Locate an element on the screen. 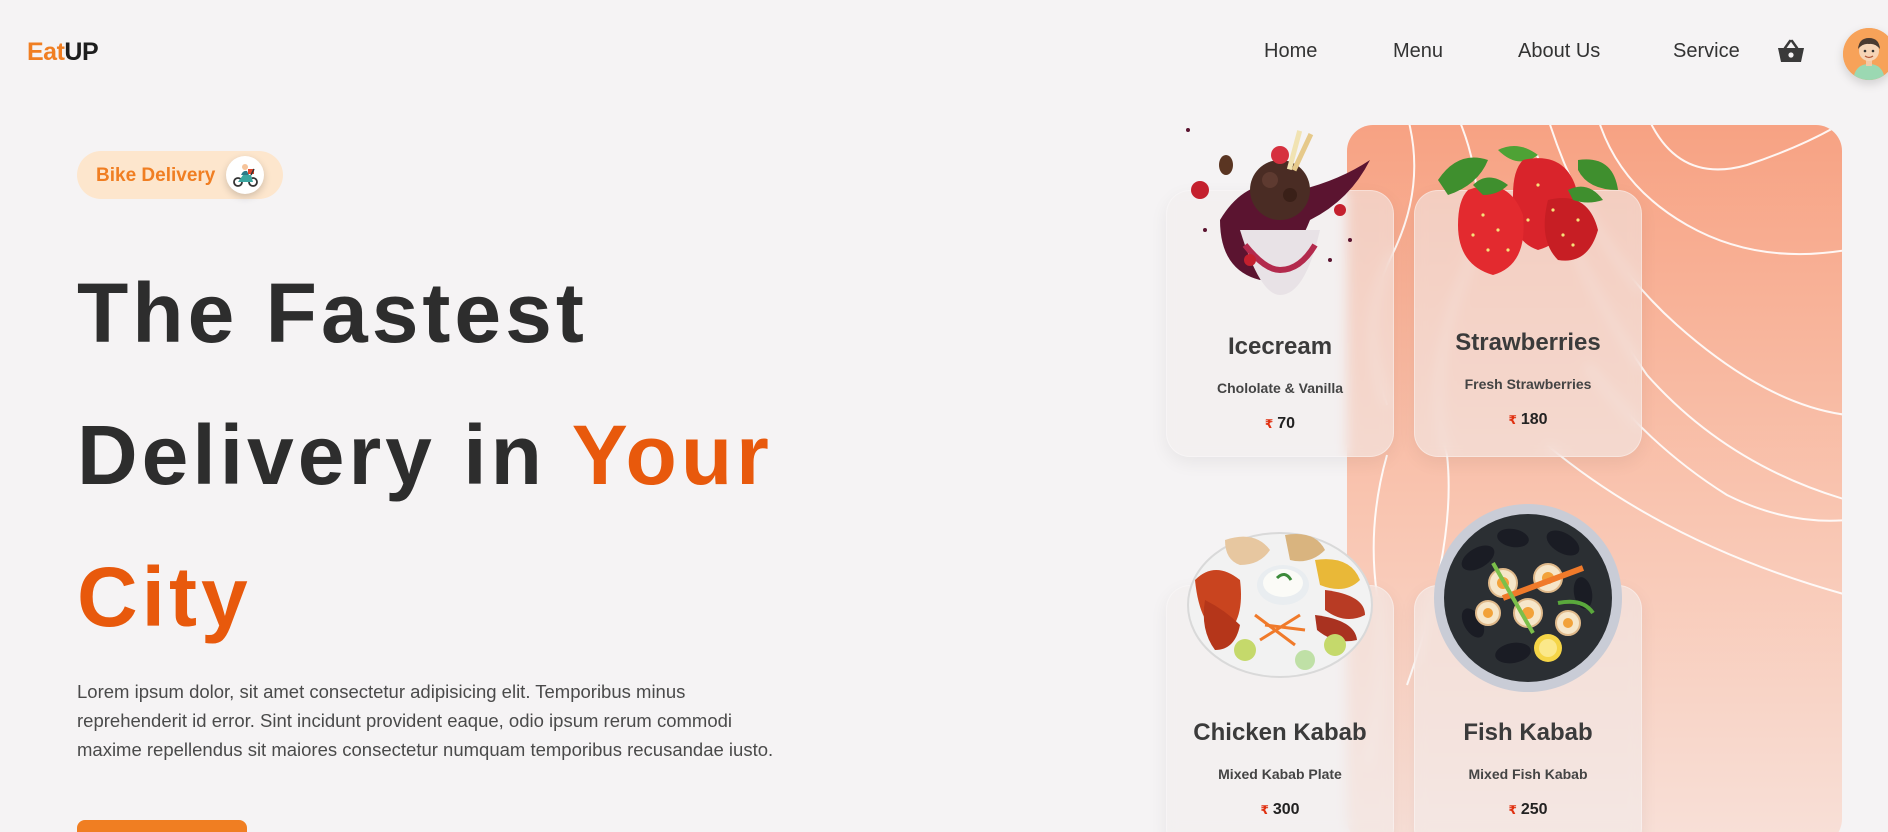  brand-logo-part1: Eat is located at coordinates (46, 52).